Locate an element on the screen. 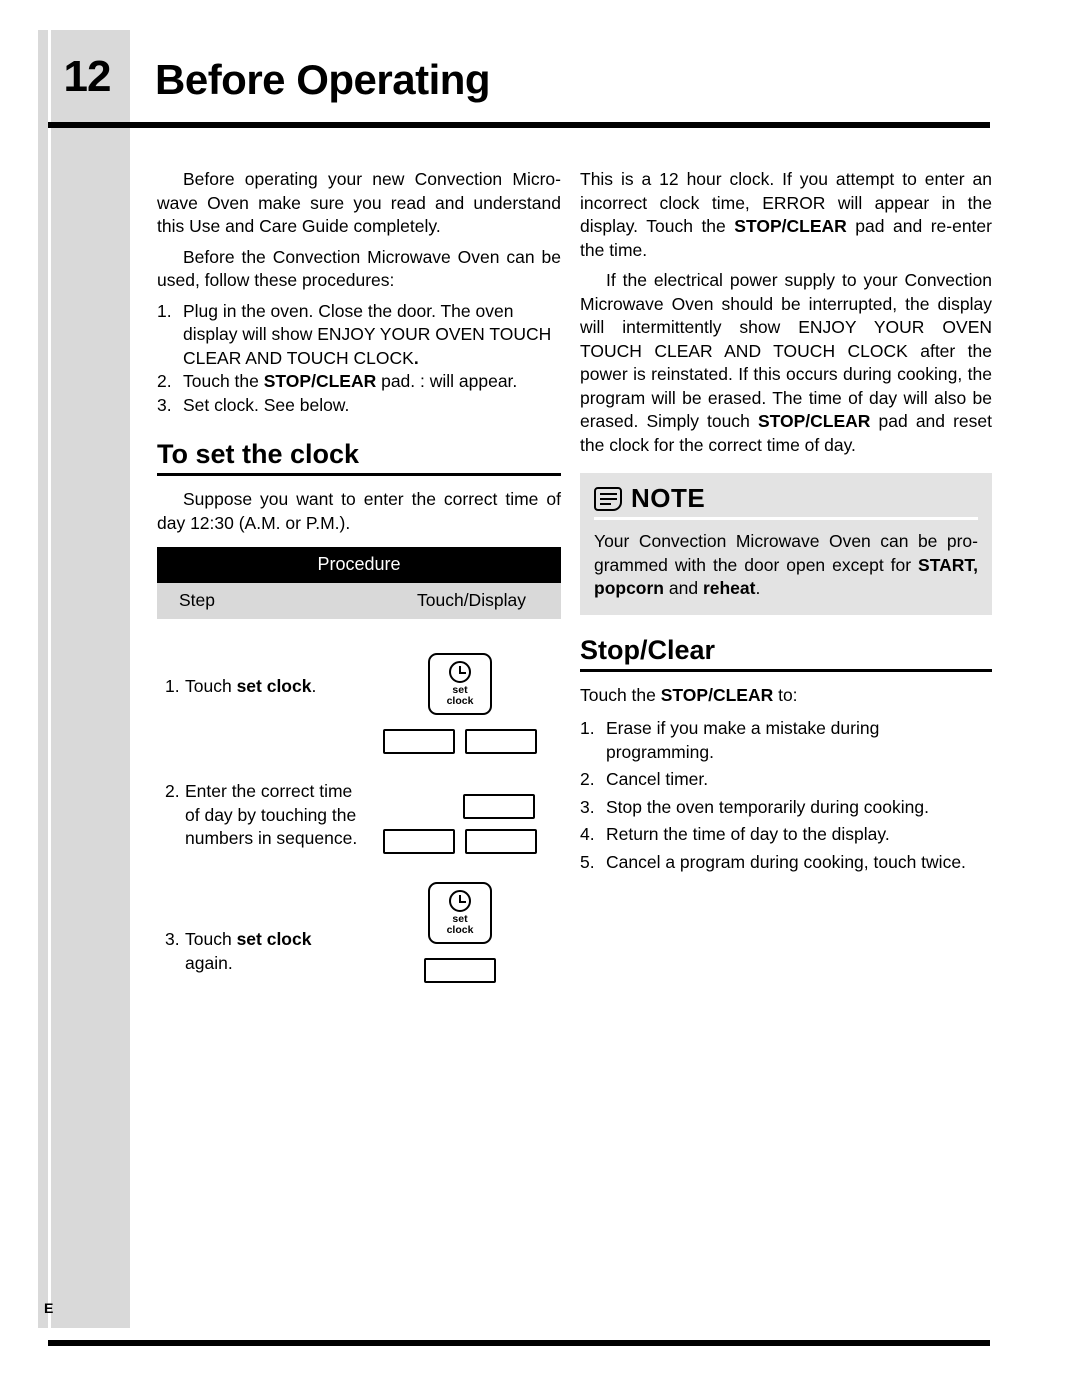 Image resolution: width=1080 pixels, height=1397 pixels. list-item-number: 5. is located at coordinates (587, 861).